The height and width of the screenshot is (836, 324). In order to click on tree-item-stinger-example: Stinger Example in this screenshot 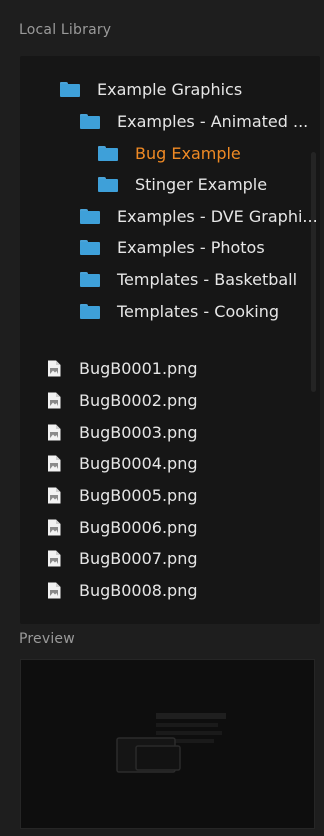, I will do `click(182, 184)`.